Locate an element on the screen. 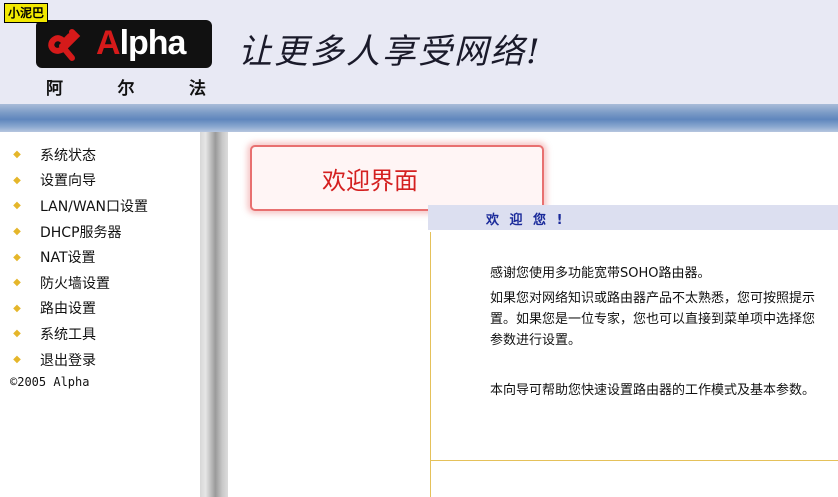 This screenshot has width=838, height=497. slogan: 让更多人享受网络! is located at coordinates (390, 52).